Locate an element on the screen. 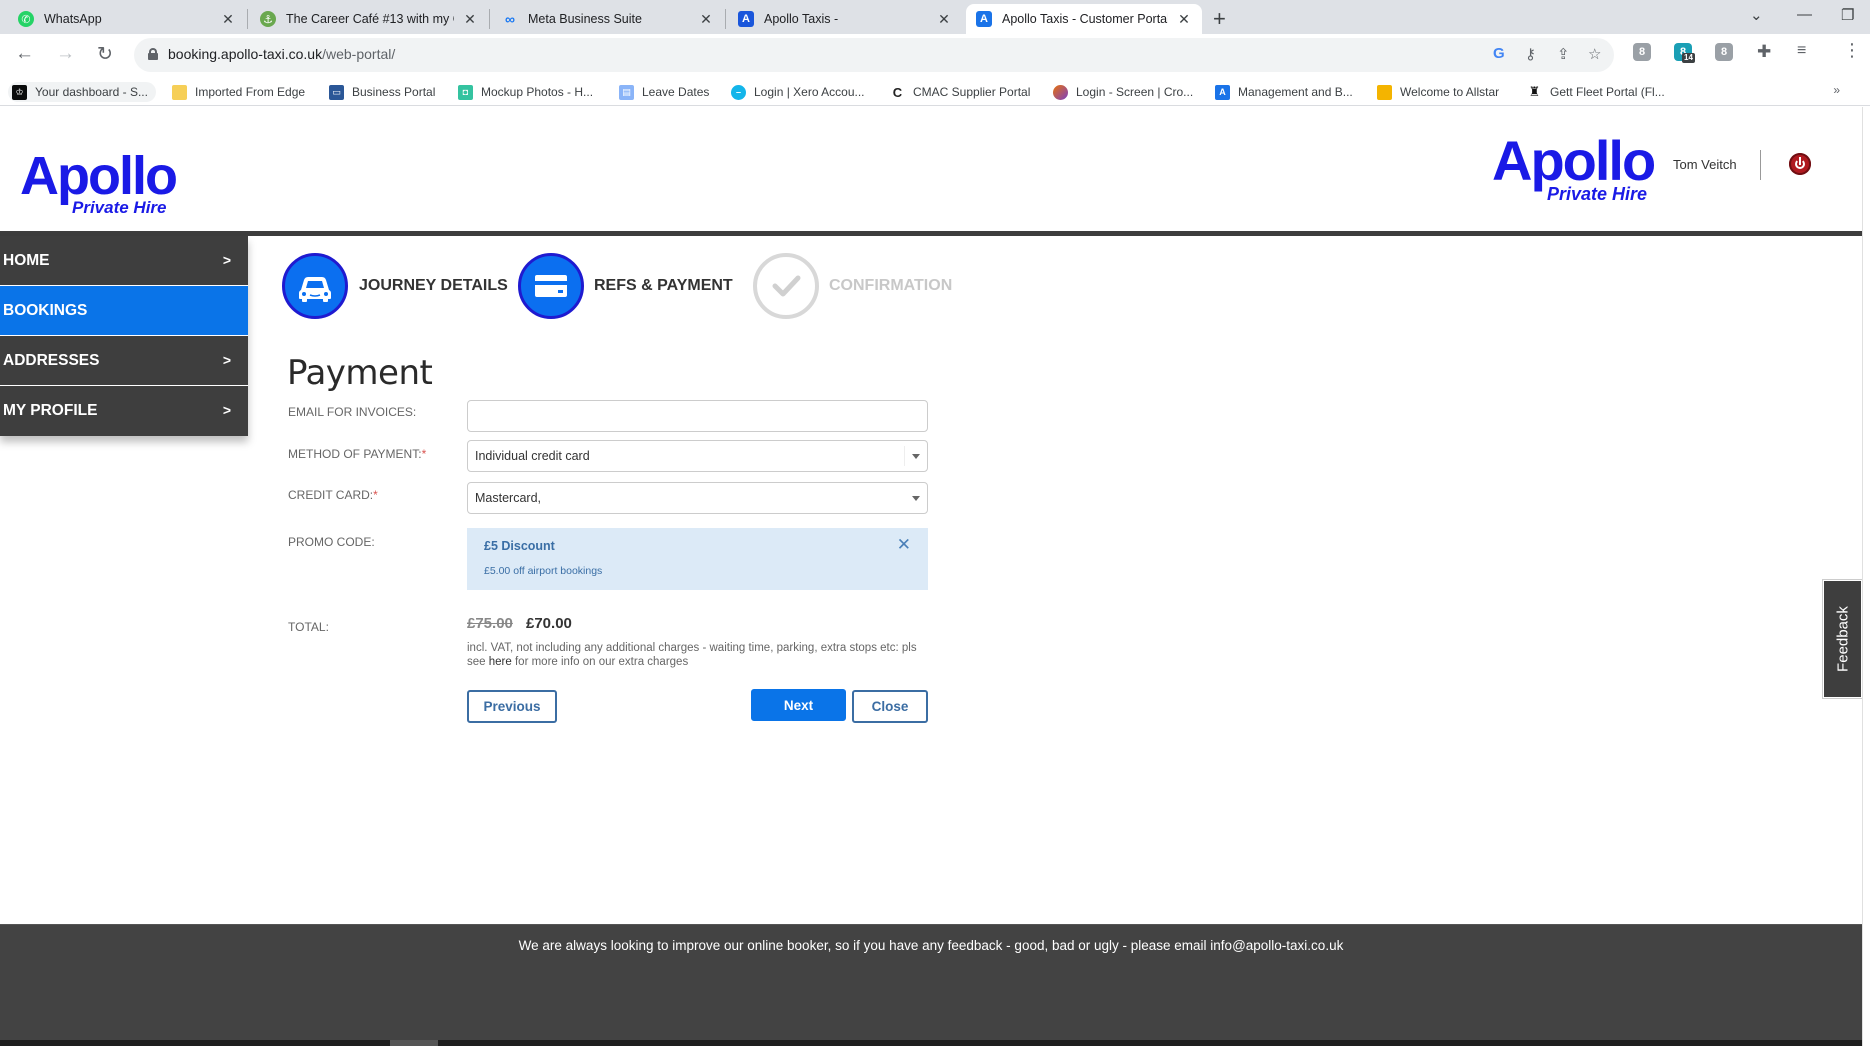 Image resolution: width=1870 pixels, height=1046 pixels. browser-tab-customer-portal: A Apollo Taxis - Customer Portal ✕ is located at coordinates (1084, 19).